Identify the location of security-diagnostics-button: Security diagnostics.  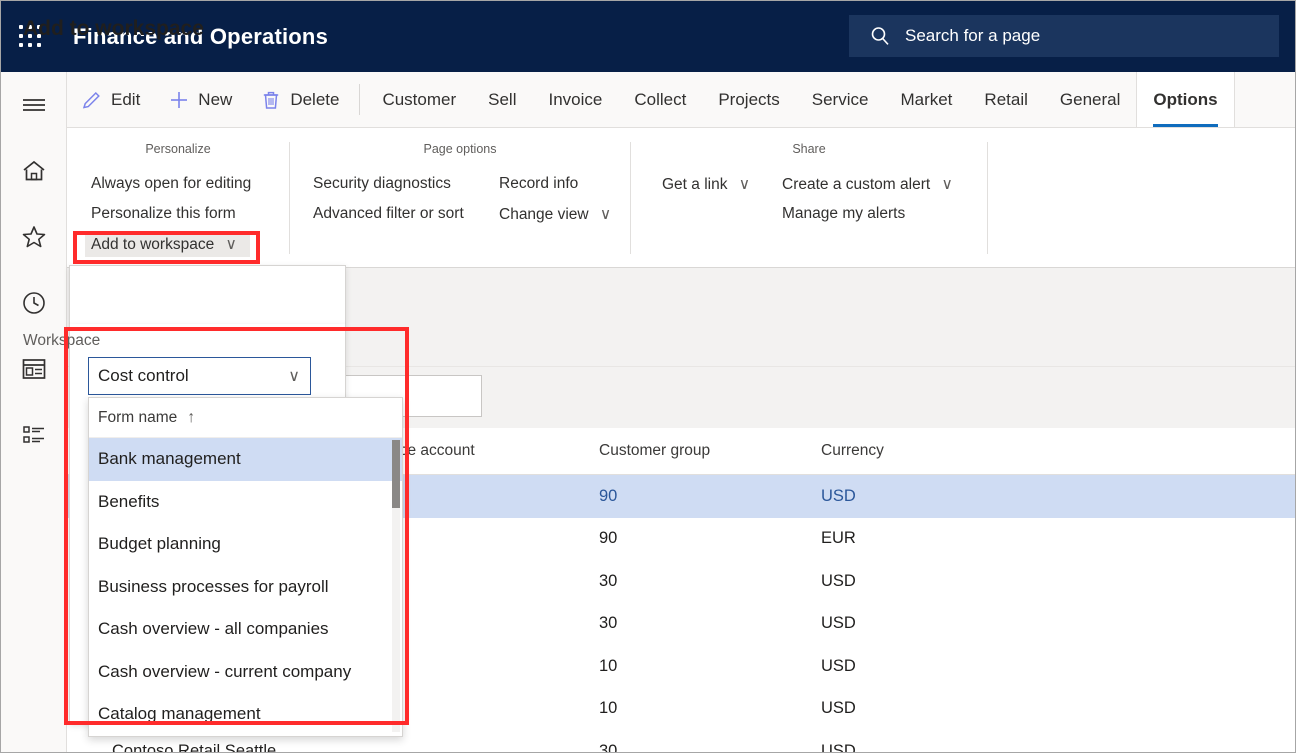
(382, 184).